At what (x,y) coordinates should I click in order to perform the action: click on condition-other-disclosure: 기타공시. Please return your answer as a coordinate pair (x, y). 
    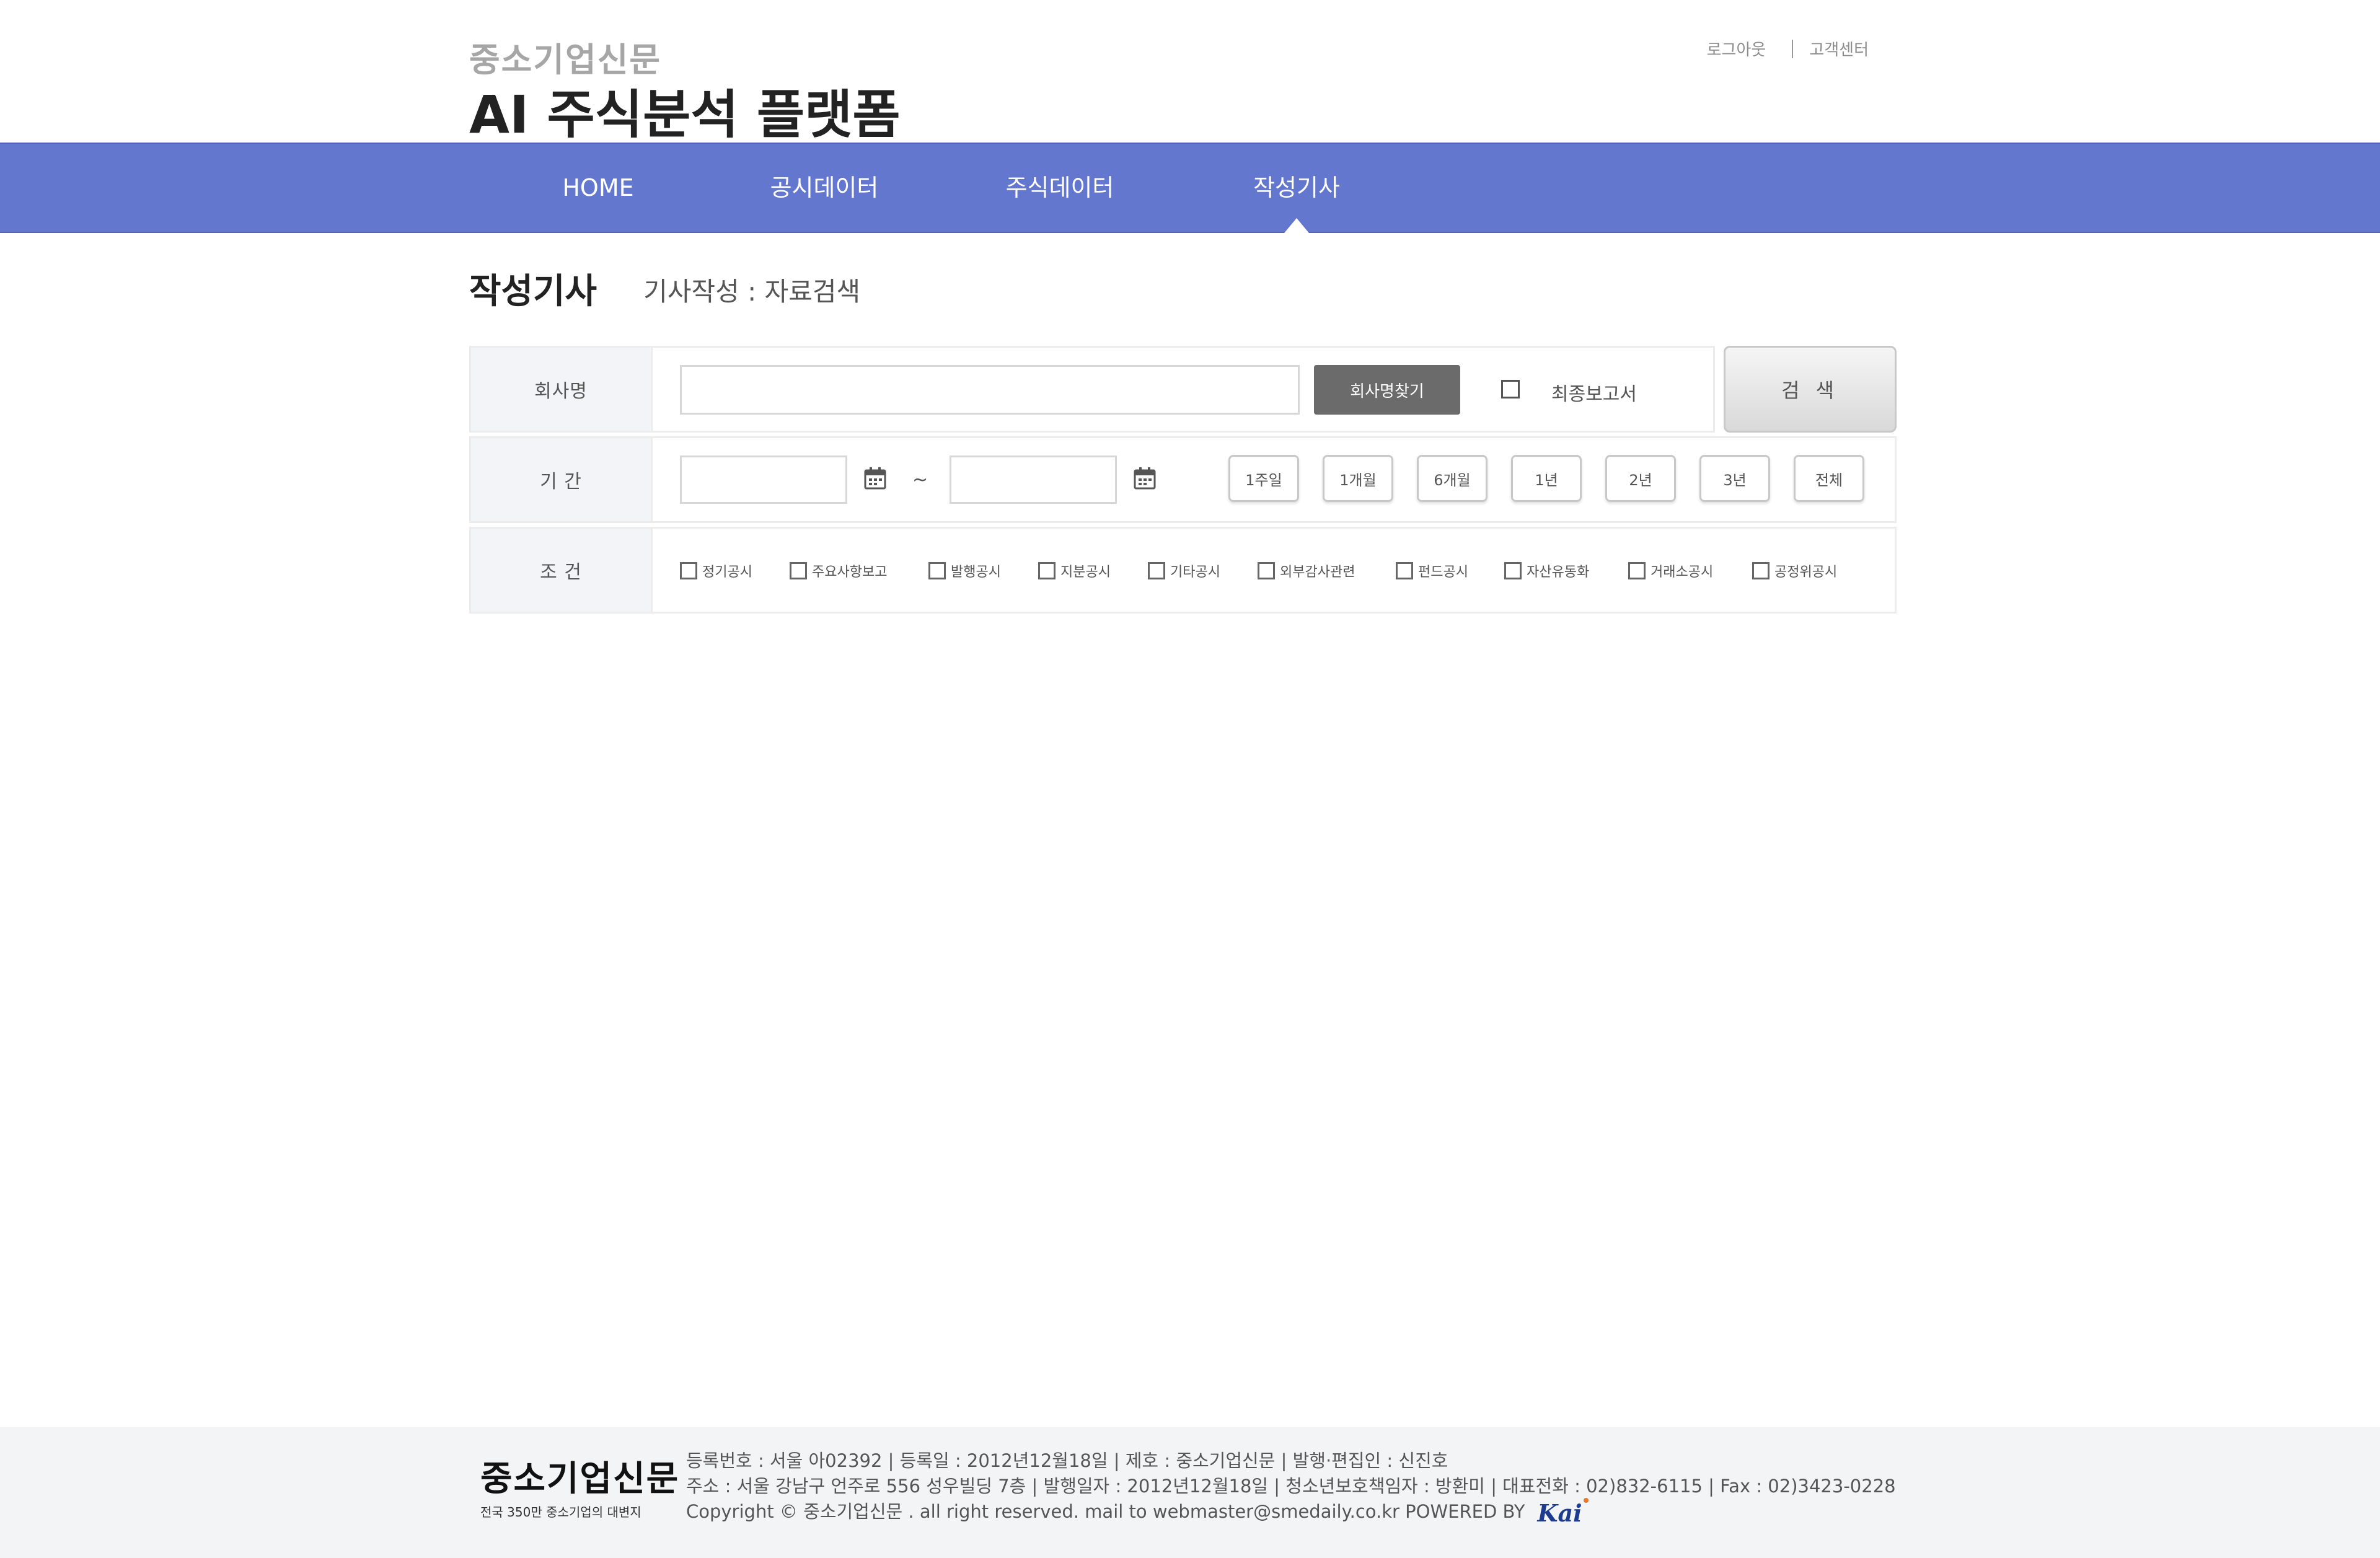
    Looking at the image, I should click on (1184, 571).